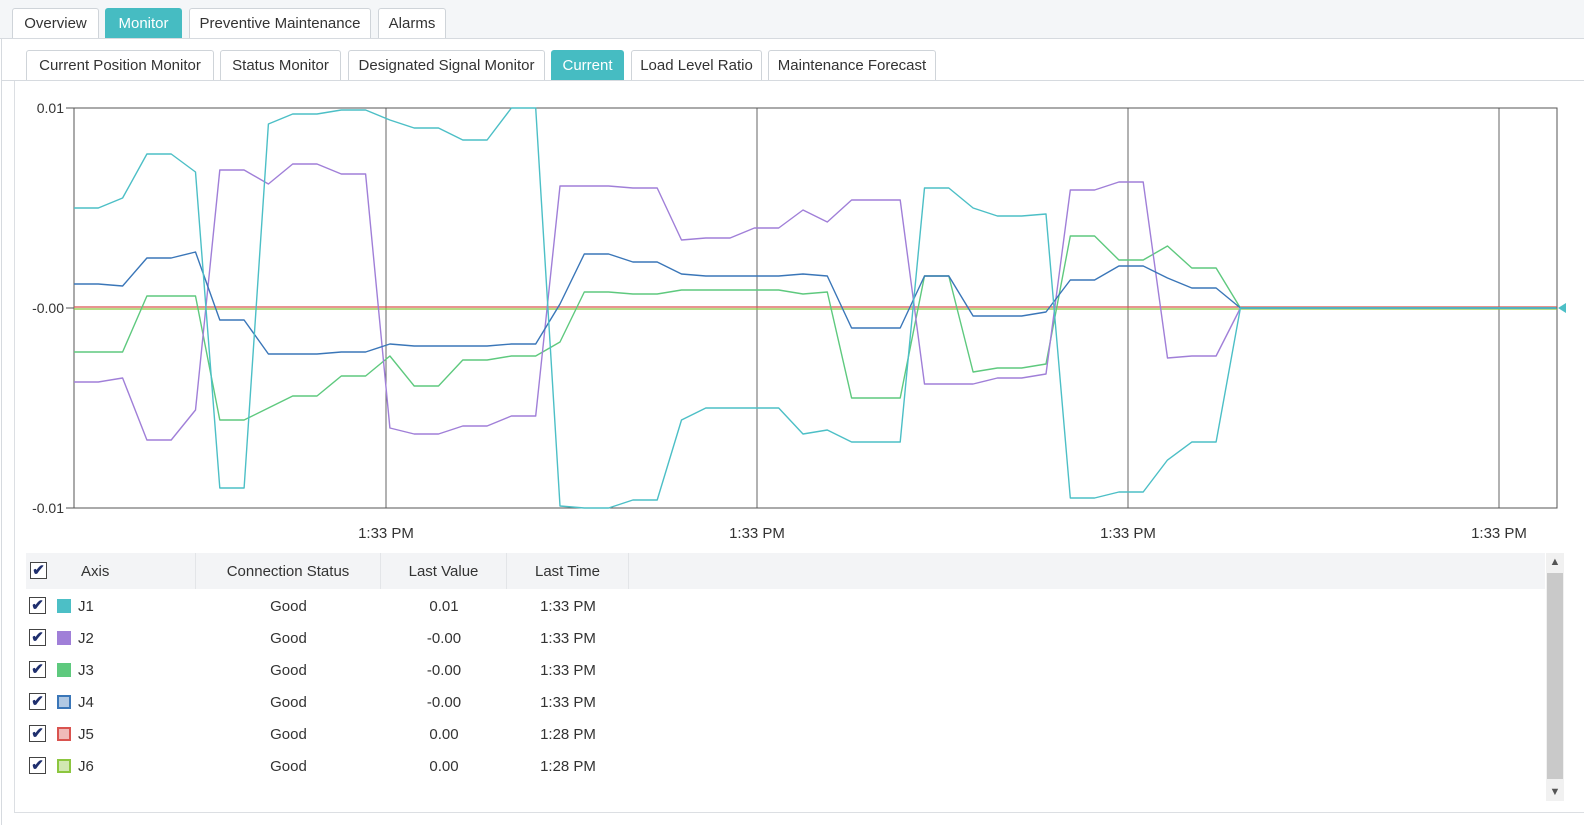  I want to click on current-value-marker-icon, so click(1562, 308).